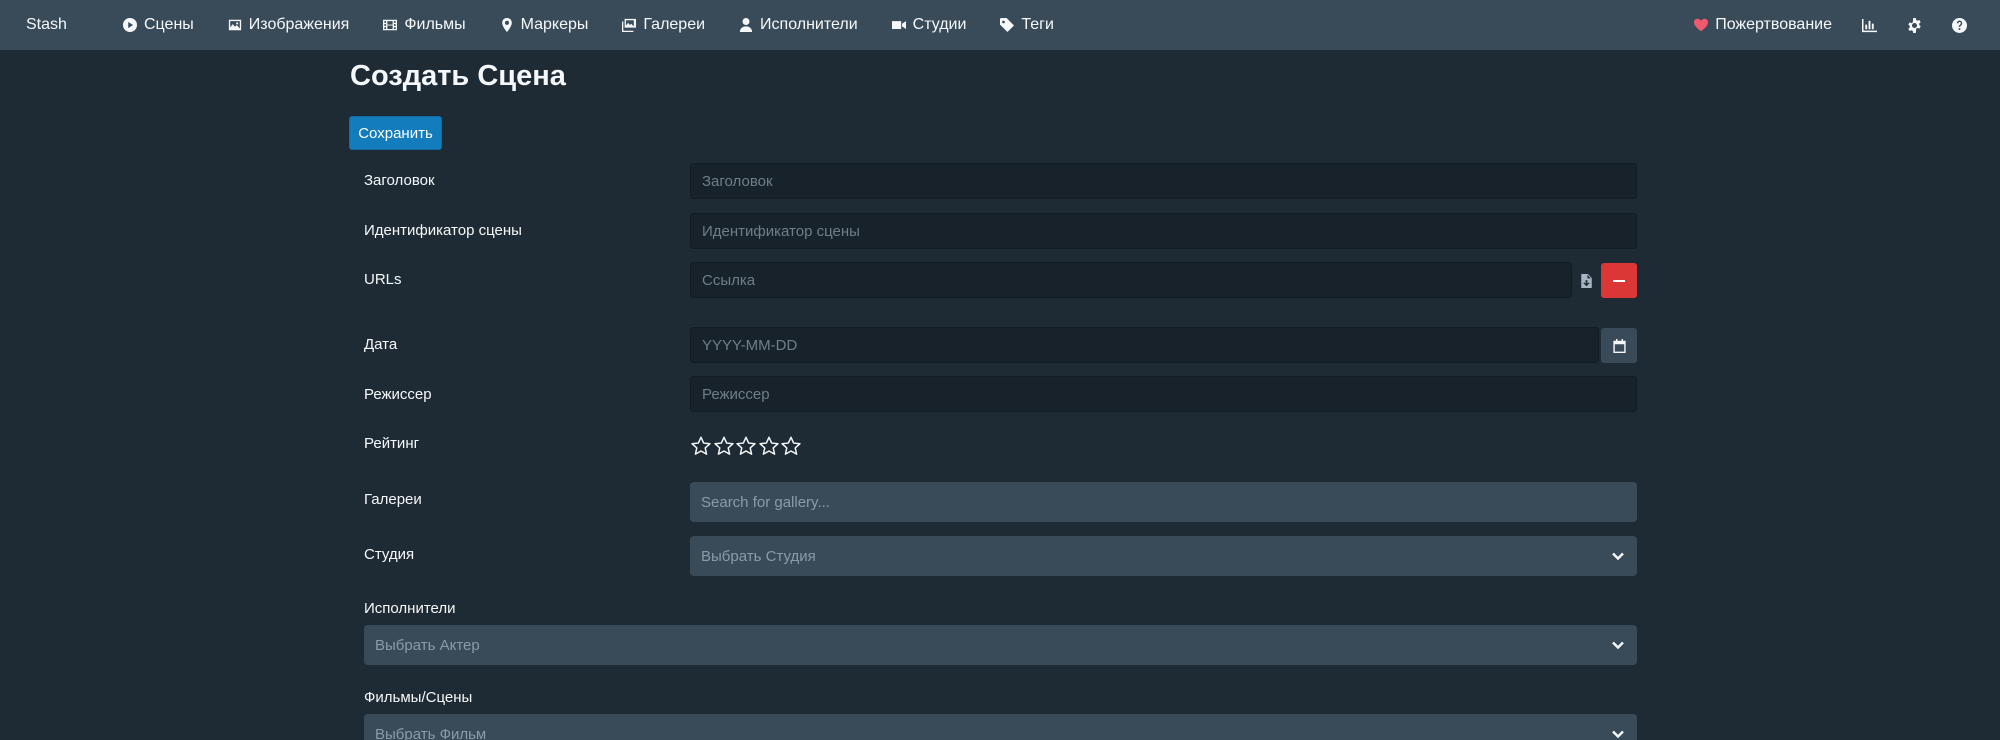 This screenshot has height=740, width=2000. I want to click on donate-link: Пожертвование, so click(1763, 25).